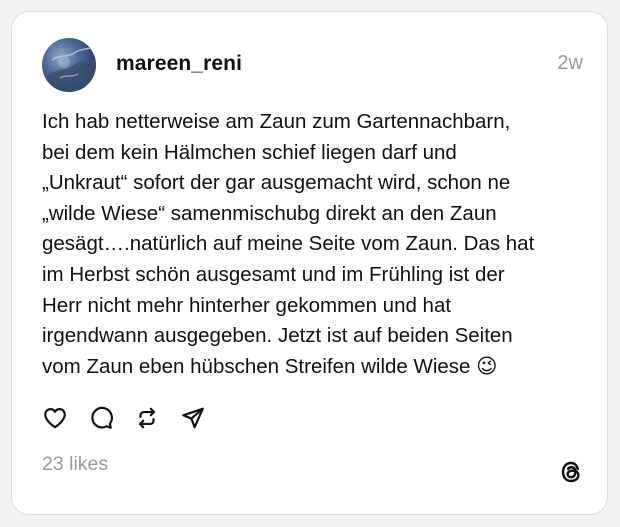  I want to click on username: mareen_reni, so click(179, 64).